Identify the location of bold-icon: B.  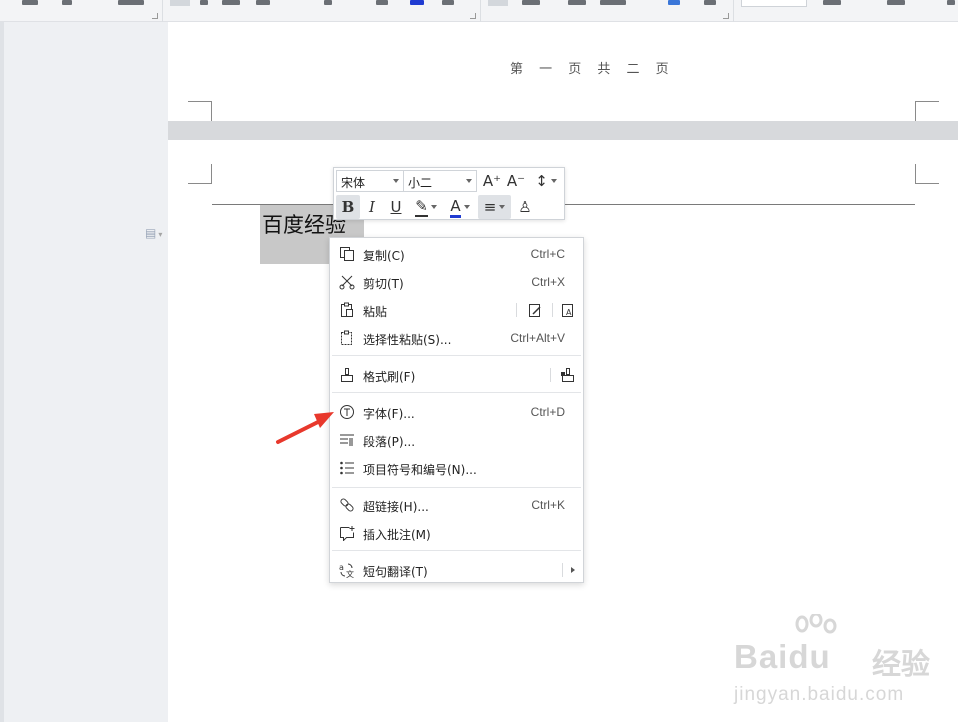
(348, 207).